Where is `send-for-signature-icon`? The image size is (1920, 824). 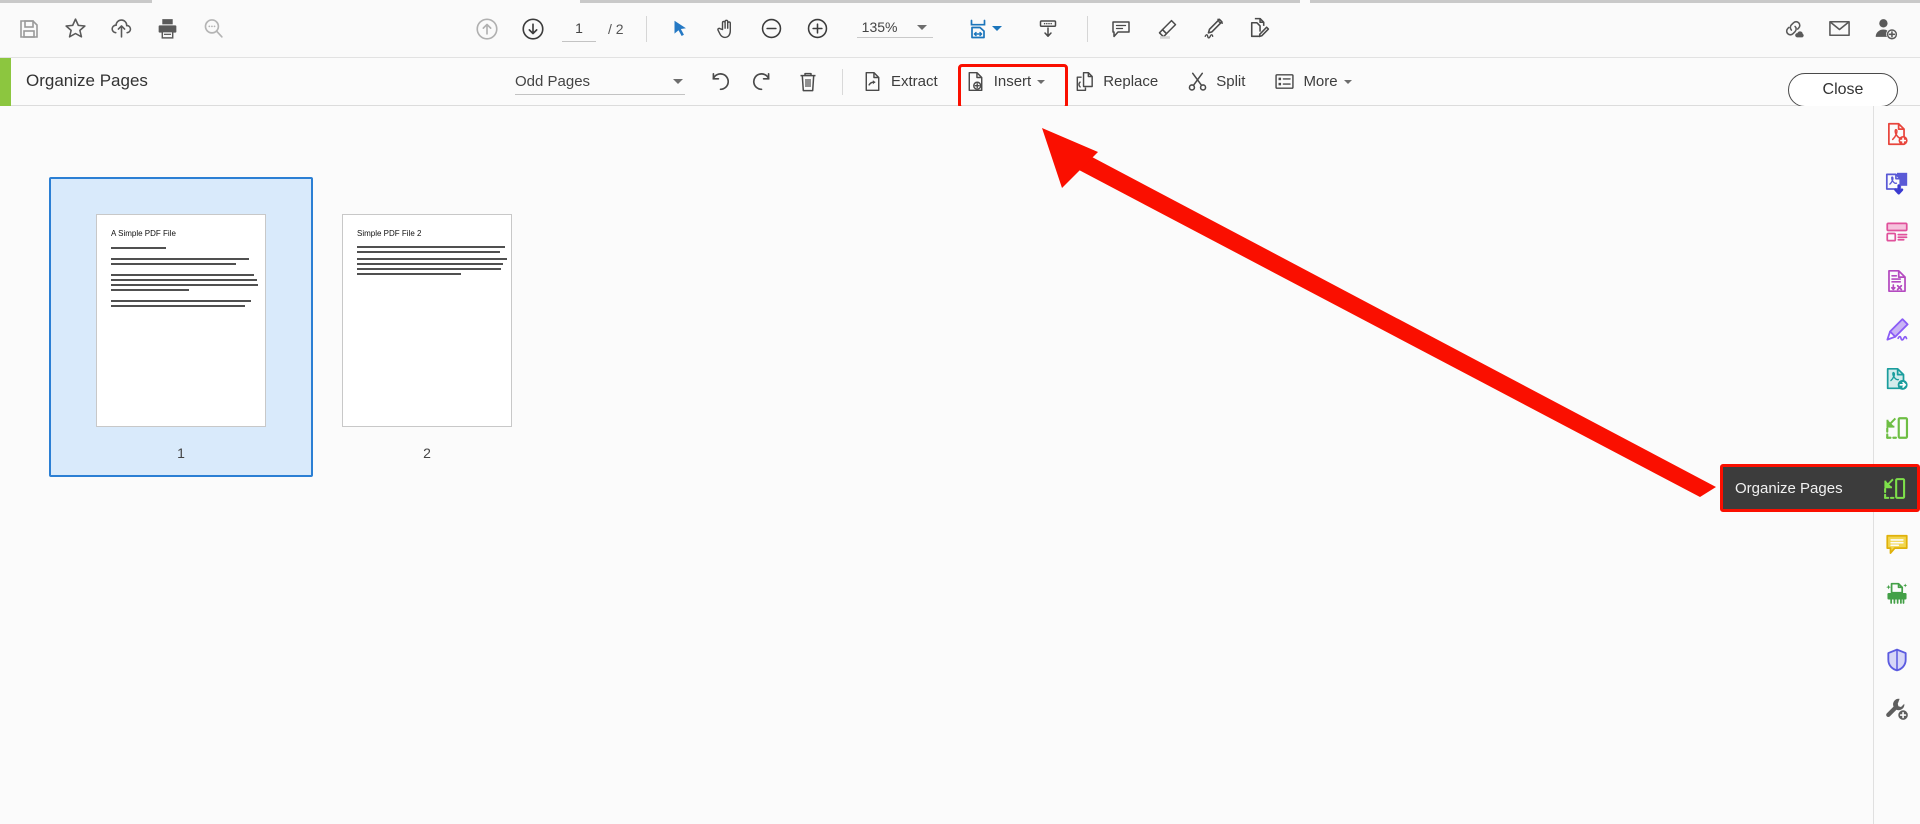
send-for-signature-icon is located at coordinates (1897, 378).